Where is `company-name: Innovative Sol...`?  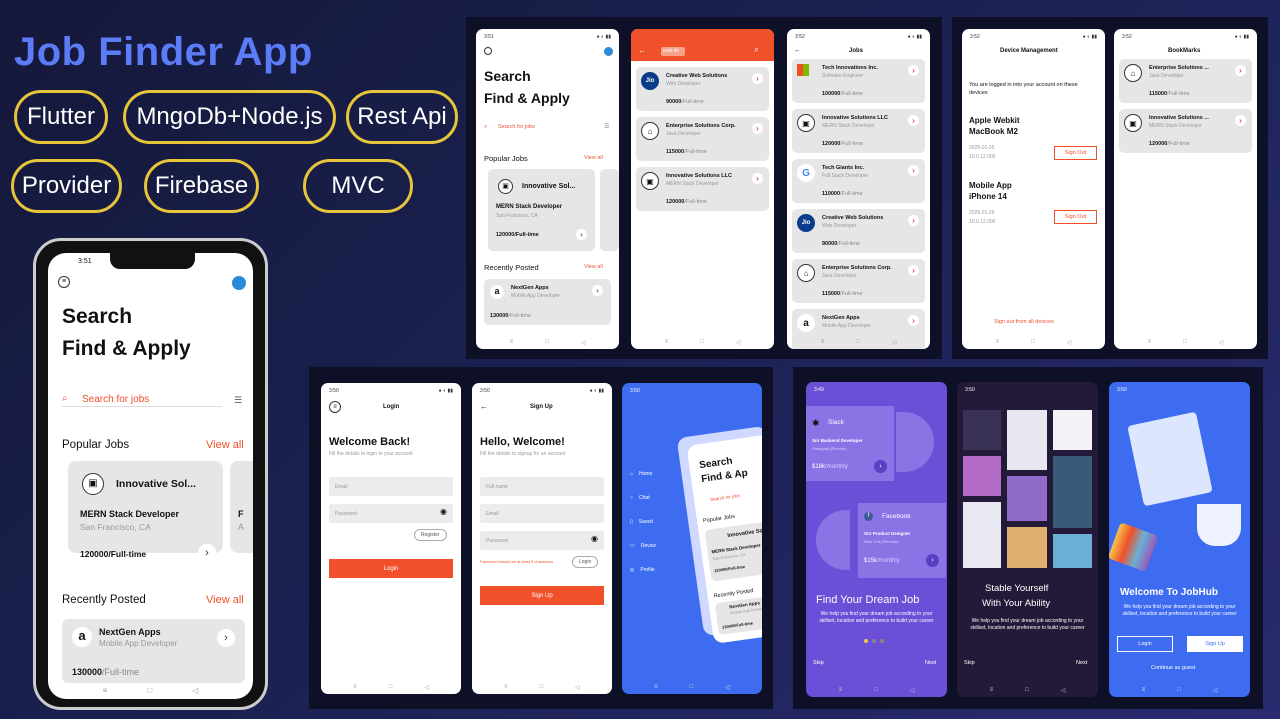
company-name: Innovative Sol... is located at coordinates (156, 484).